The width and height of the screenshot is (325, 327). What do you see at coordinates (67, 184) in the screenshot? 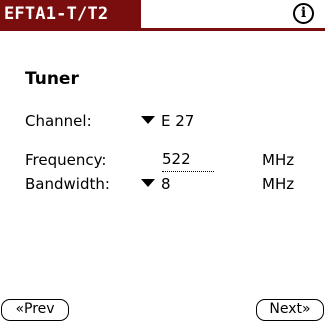
I see `bandwidth-label: Bandwidth:` at bounding box center [67, 184].